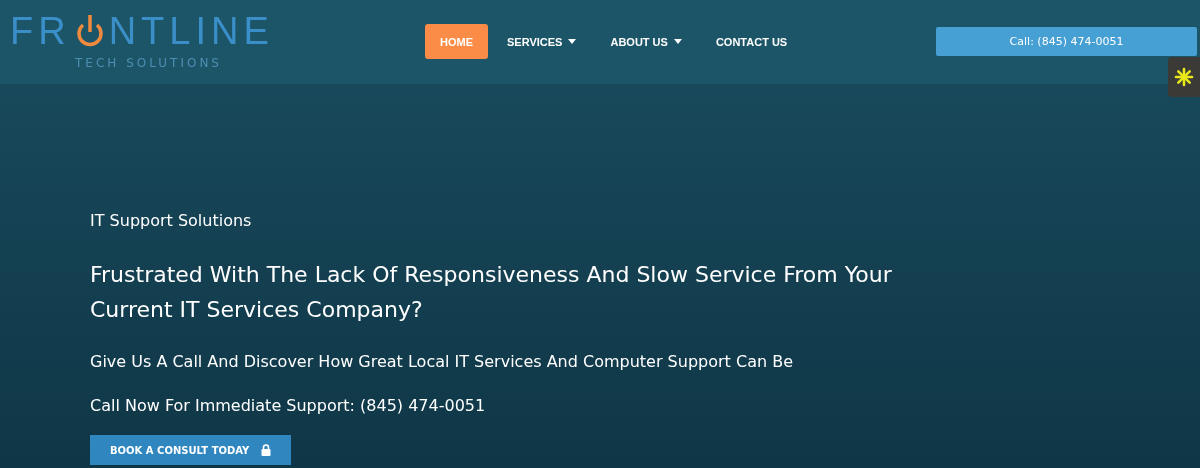  I want to click on logo-text: NTLINE, so click(191, 31).